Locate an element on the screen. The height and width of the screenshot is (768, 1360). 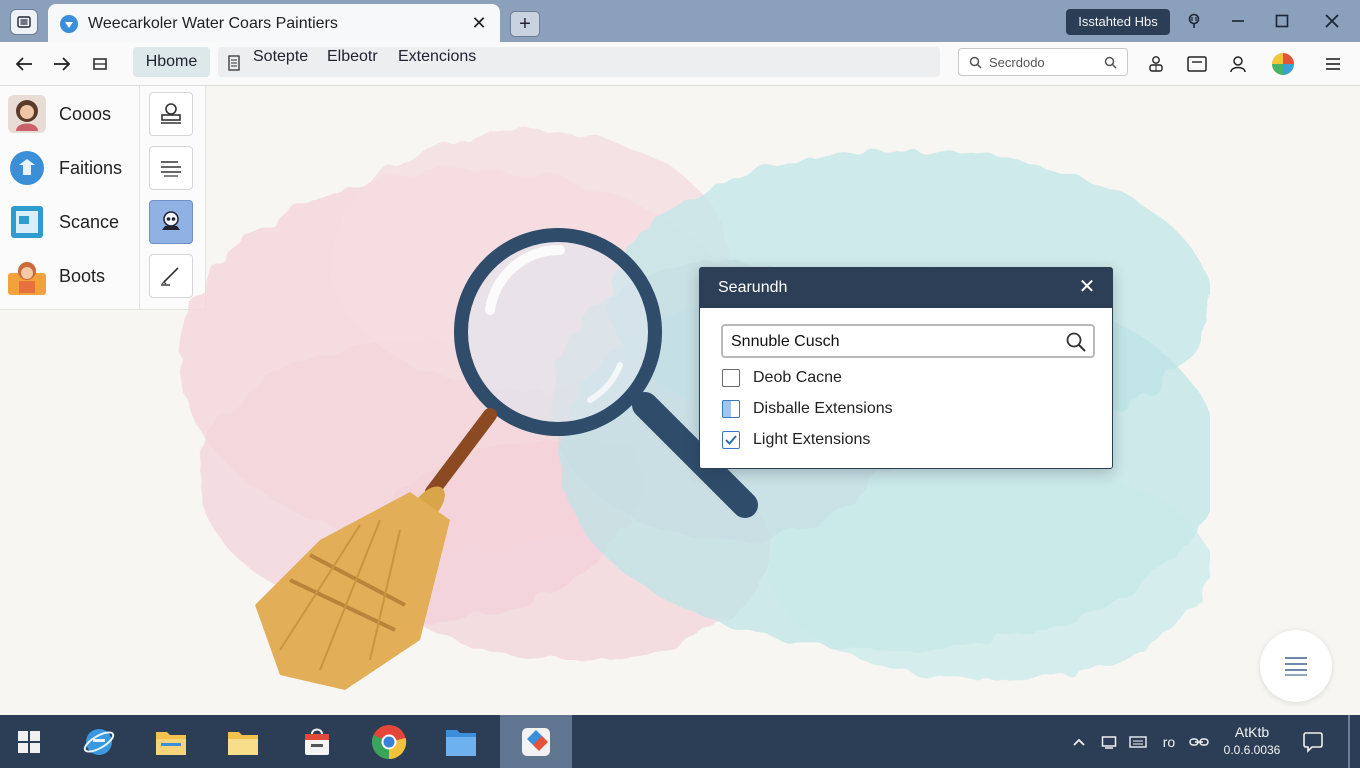
start-button is located at coordinates (29, 741).